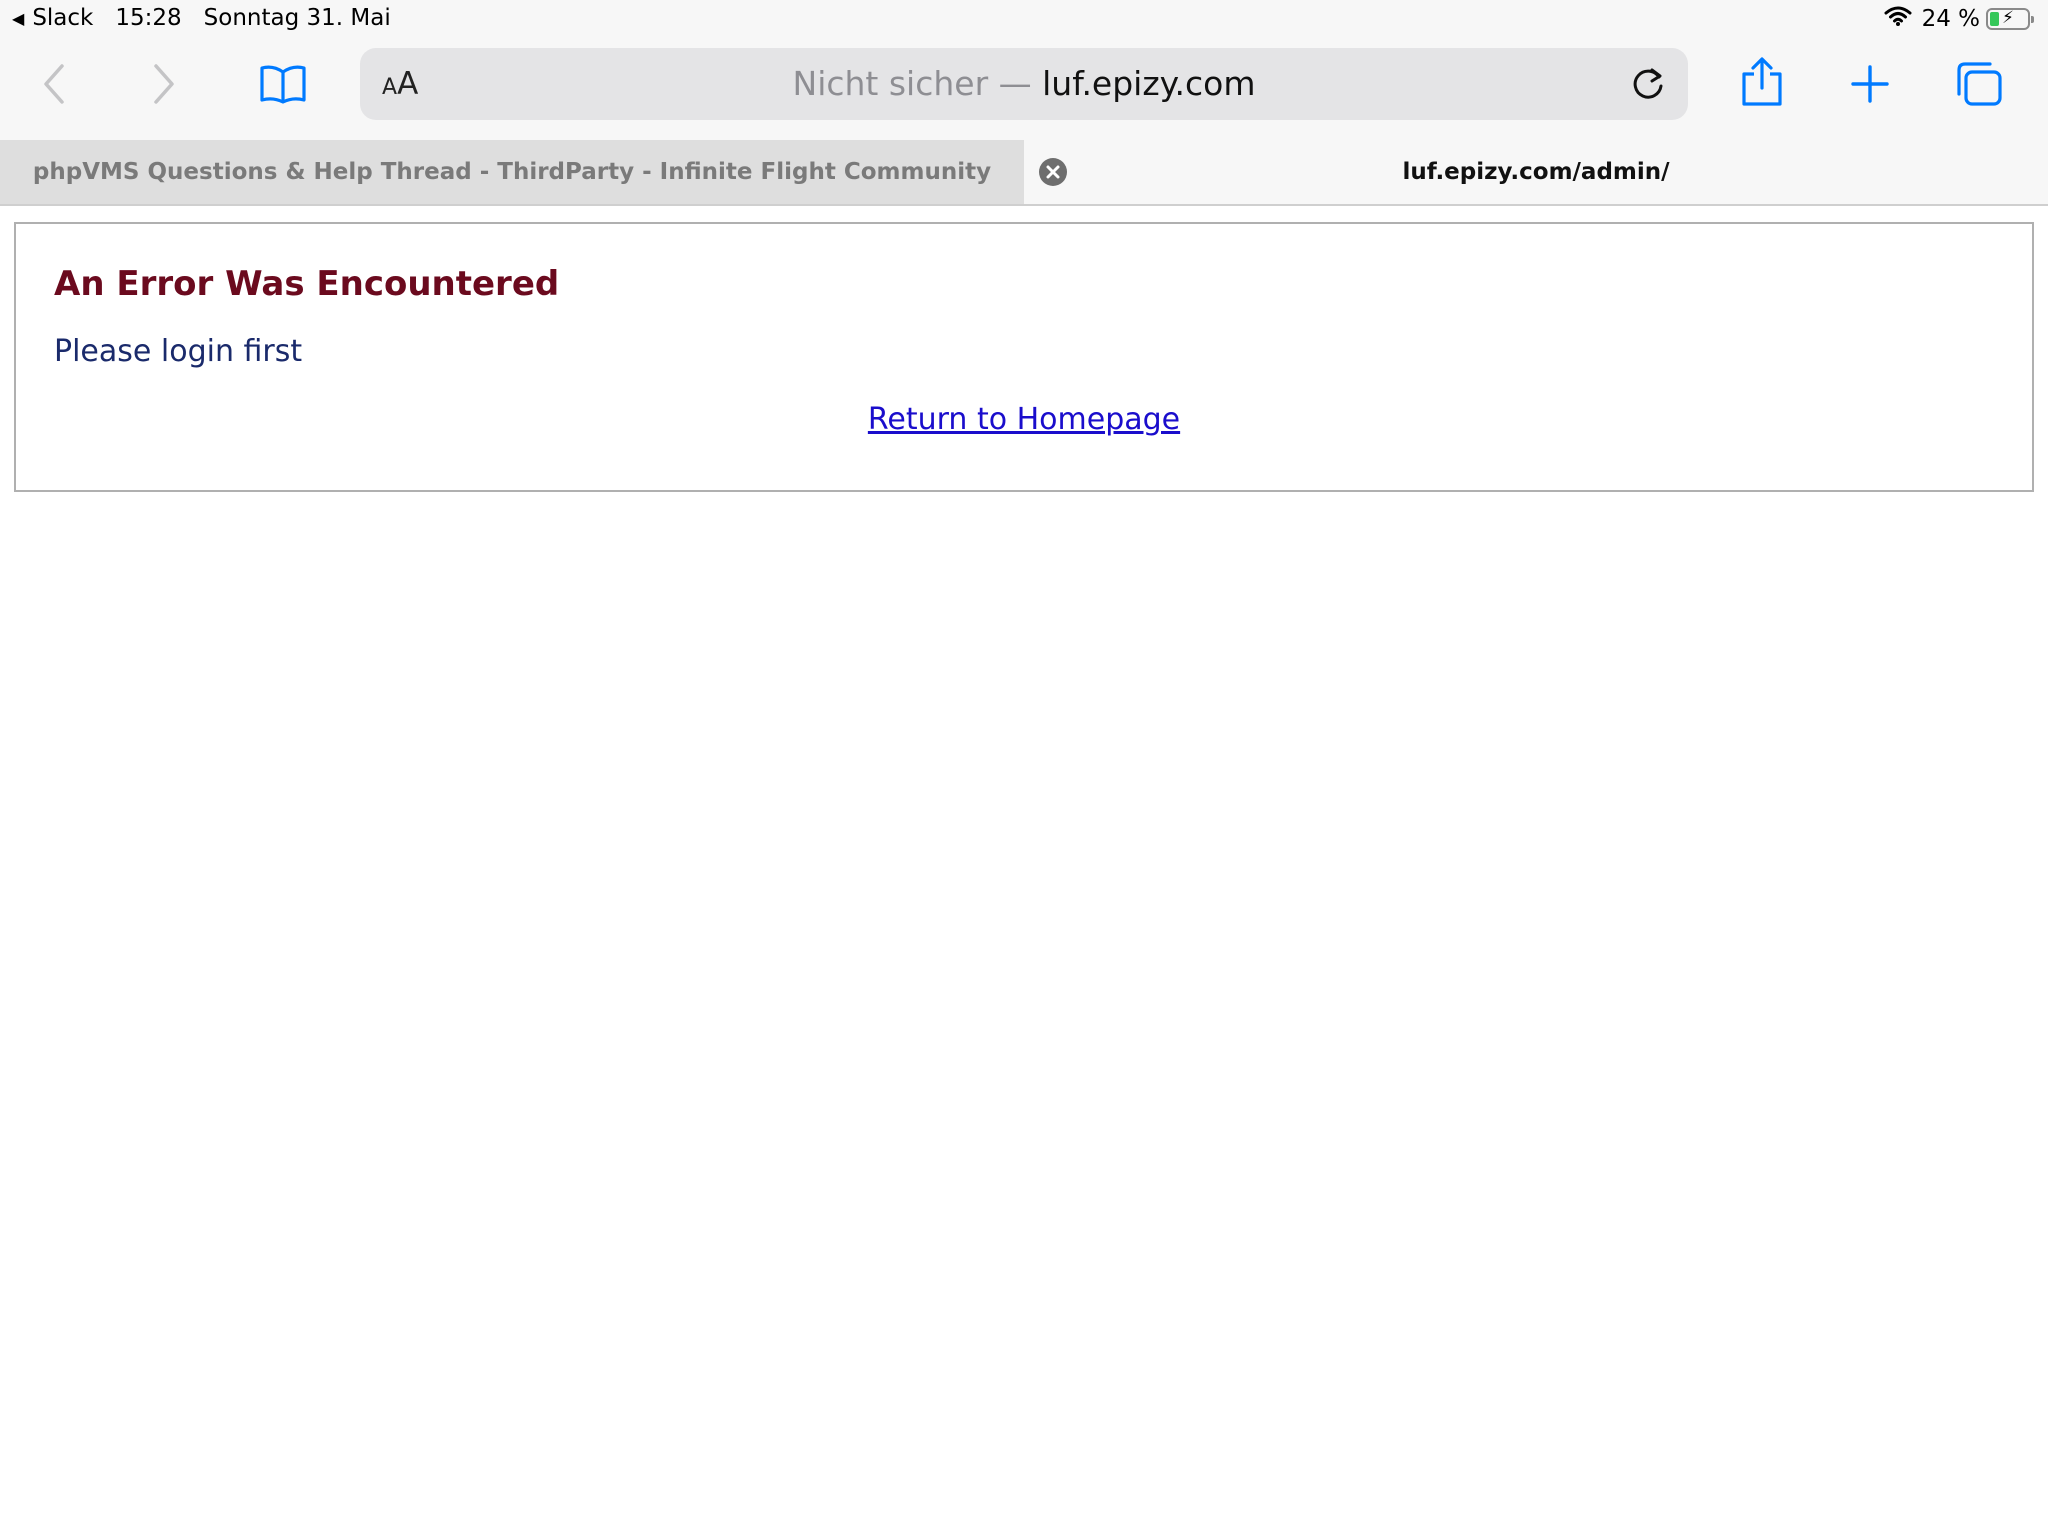  I want to click on share-button, so click(1762, 84).